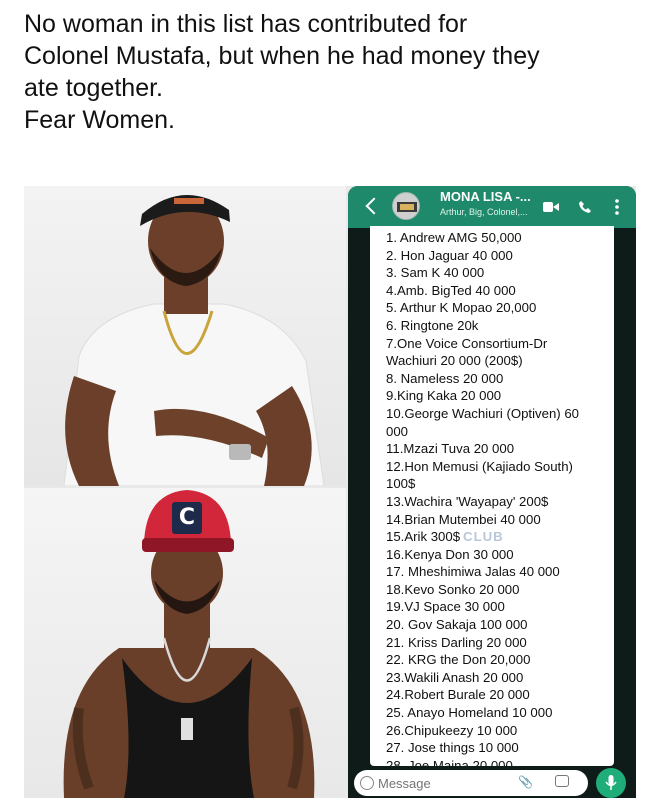 This screenshot has width=656, height=800. What do you see at coordinates (479, 466) in the screenshot?
I see `list-item: 12.Hon Memusi (Kajiado South)` at bounding box center [479, 466].